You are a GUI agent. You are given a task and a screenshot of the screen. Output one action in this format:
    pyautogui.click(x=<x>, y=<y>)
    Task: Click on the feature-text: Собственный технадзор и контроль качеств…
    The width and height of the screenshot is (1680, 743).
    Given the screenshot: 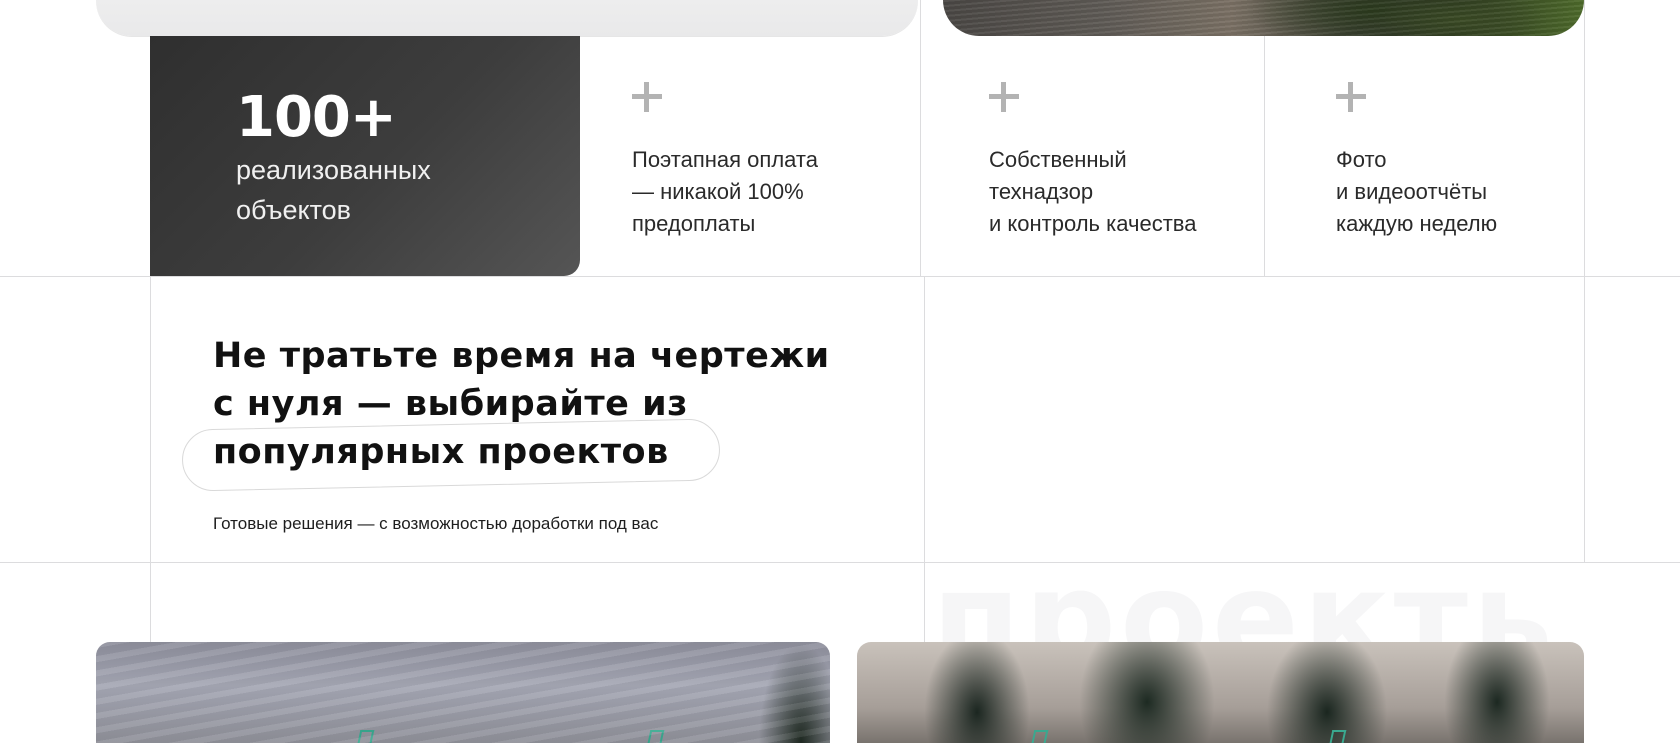 What is the action you would take?
    pyautogui.click(x=1093, y=191)
    